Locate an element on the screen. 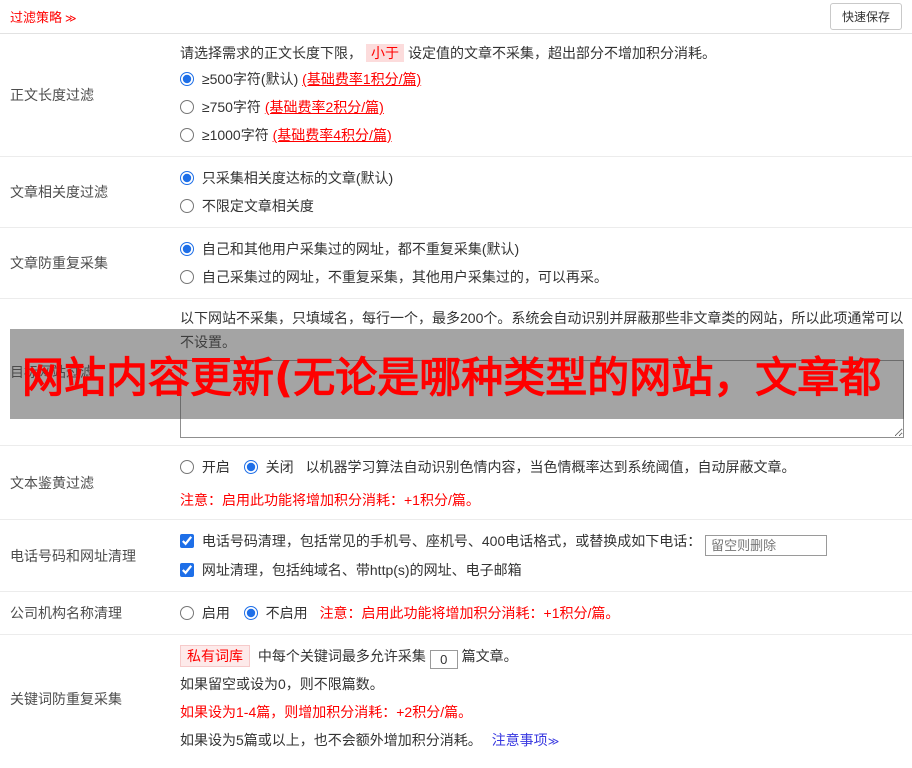 Image resolution: width=912 pixels, height=768 pixels. radio-label: ≥1000字符 is located at coordinates (237, 135).